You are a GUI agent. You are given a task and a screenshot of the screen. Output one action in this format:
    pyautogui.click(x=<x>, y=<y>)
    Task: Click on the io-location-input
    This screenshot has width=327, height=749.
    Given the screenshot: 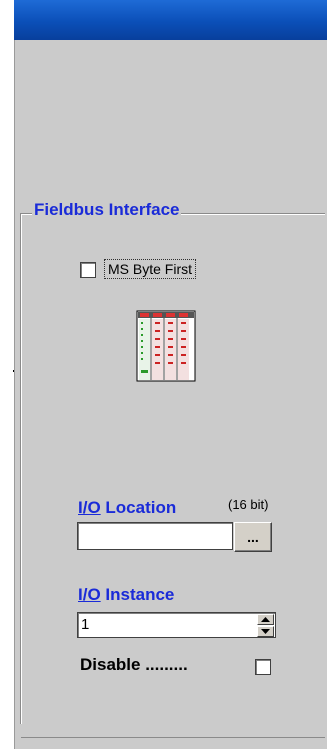 What is the action you would take?
    pyautogui.click(x=155, y=536)
    